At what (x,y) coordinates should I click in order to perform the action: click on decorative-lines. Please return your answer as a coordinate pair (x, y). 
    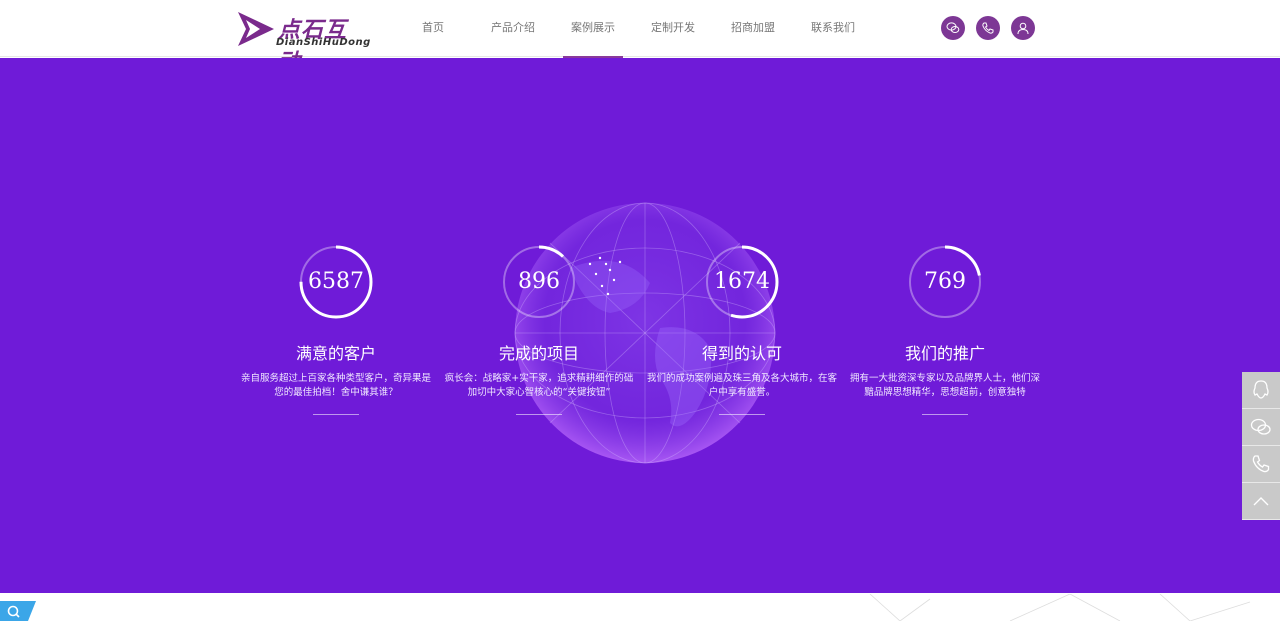
    Looking at the image, I should click on (1060, 607).